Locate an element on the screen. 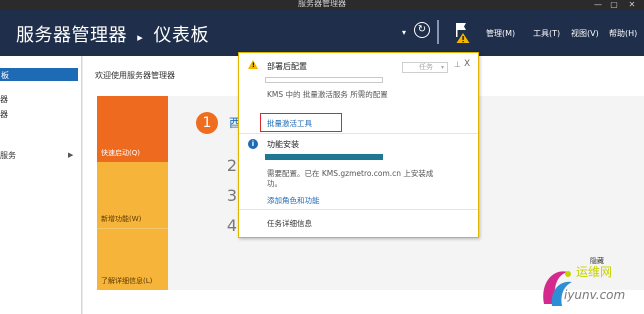 The image size is (644, 314). notifications-flag-icon is located at coordinates (462, 33).